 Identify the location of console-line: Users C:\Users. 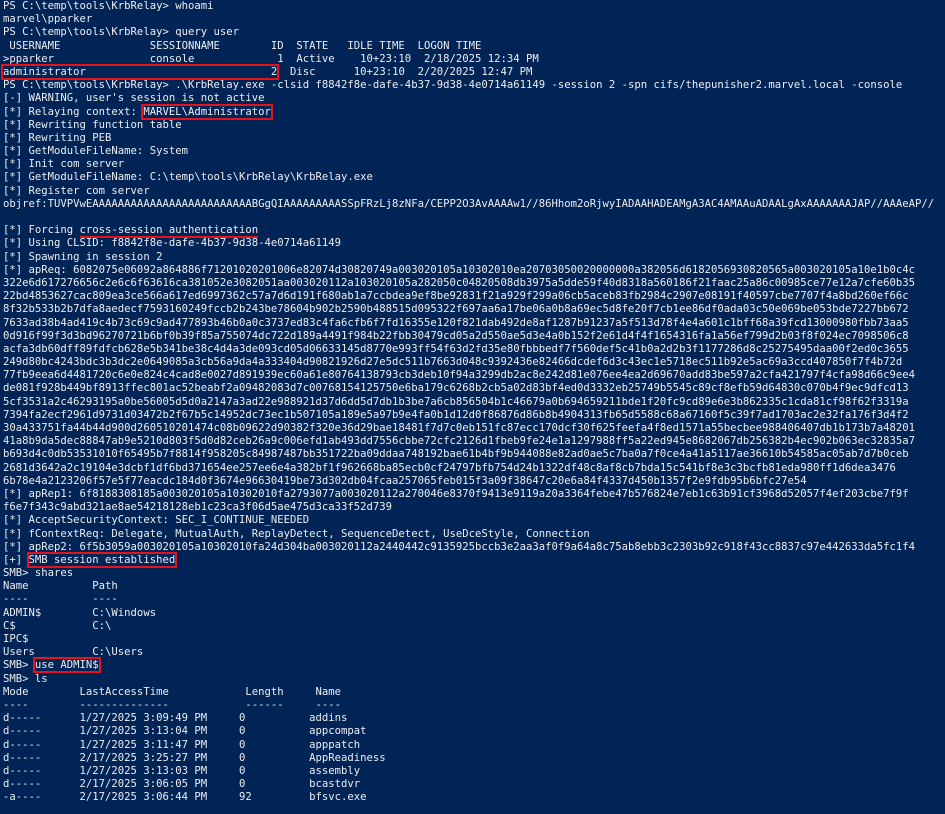
(73, 652).